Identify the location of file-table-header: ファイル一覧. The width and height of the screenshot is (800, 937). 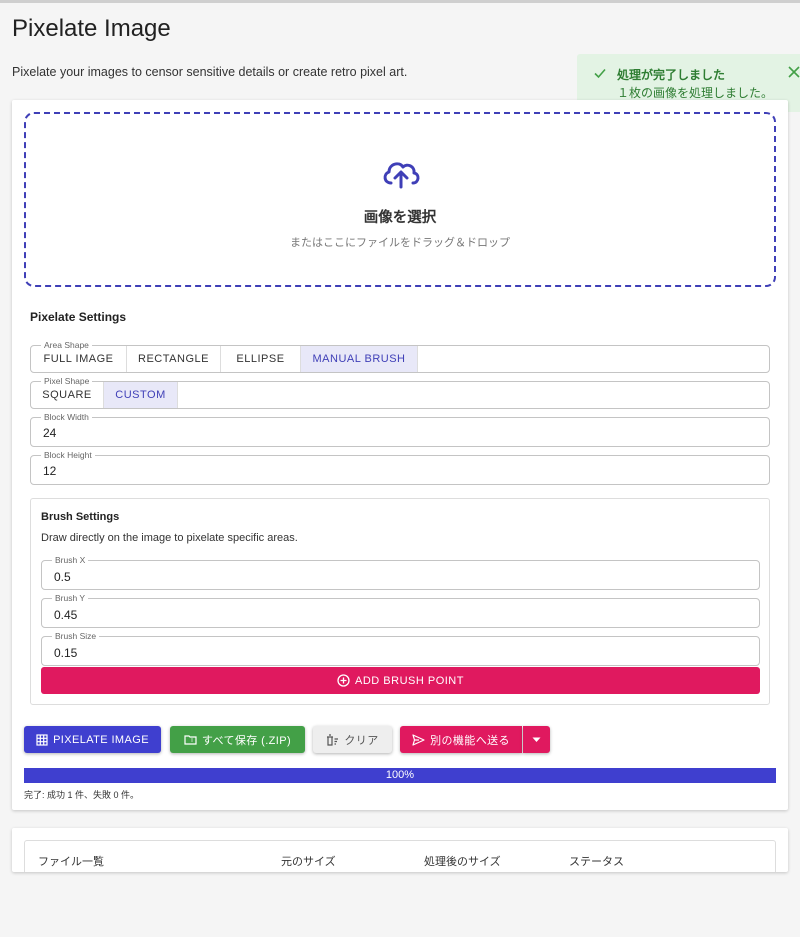
(71, 862).